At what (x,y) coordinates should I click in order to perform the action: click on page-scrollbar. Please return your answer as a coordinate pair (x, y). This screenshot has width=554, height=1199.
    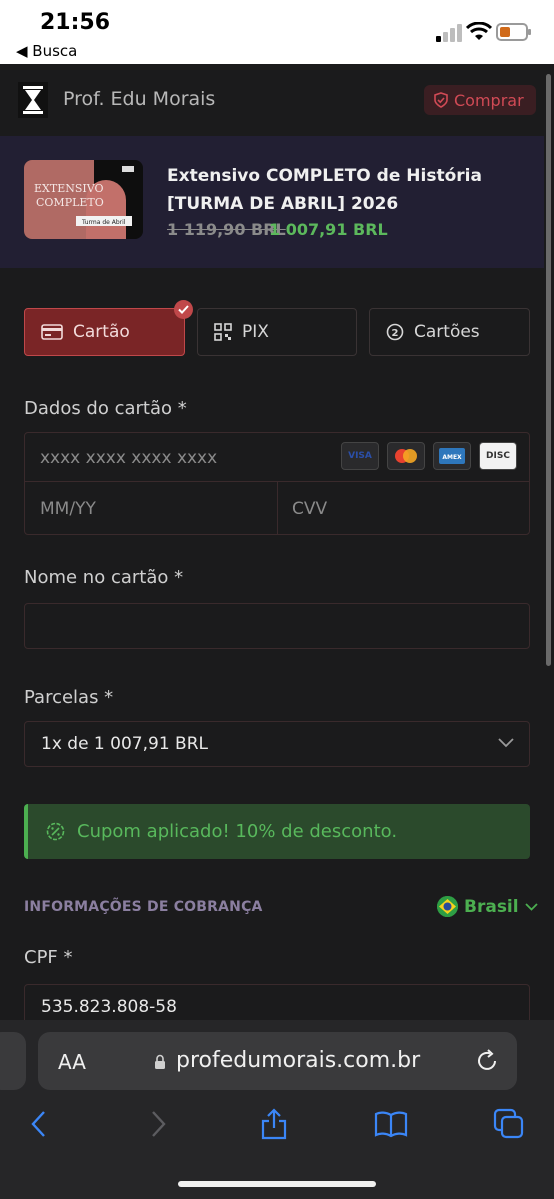
    Looking at the image, I should click on (549, 543).